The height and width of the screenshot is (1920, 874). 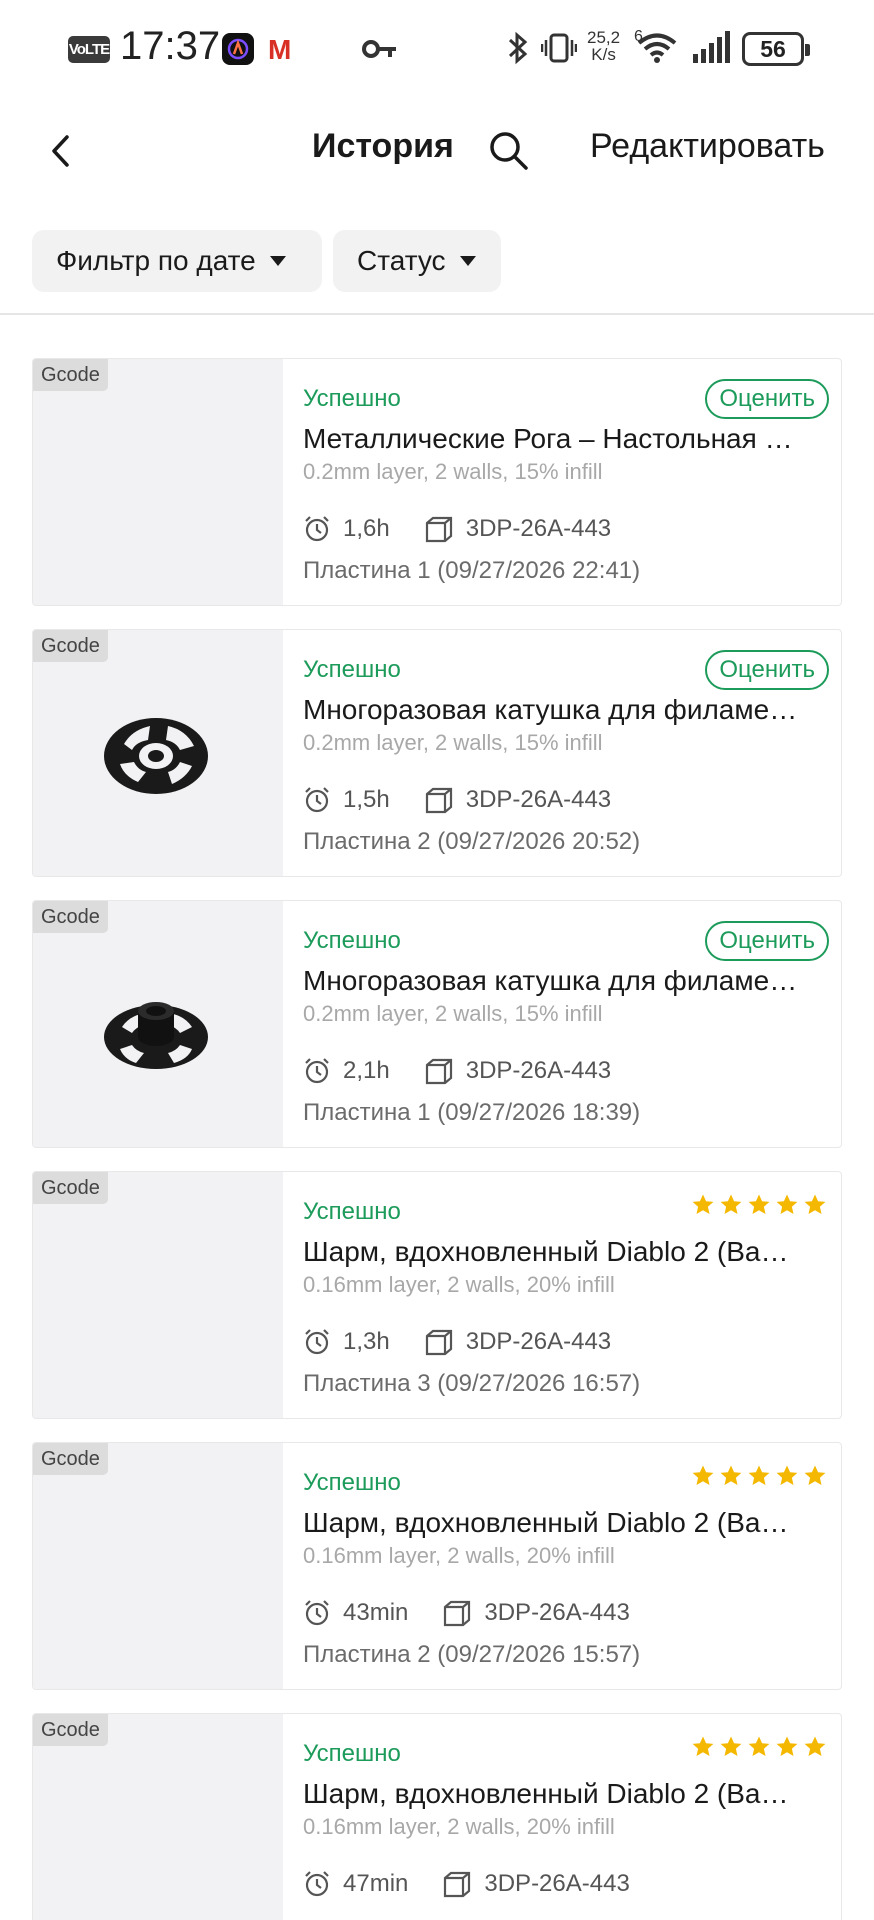 I want to click on spool-top-icon, so click(x=156, y=756).